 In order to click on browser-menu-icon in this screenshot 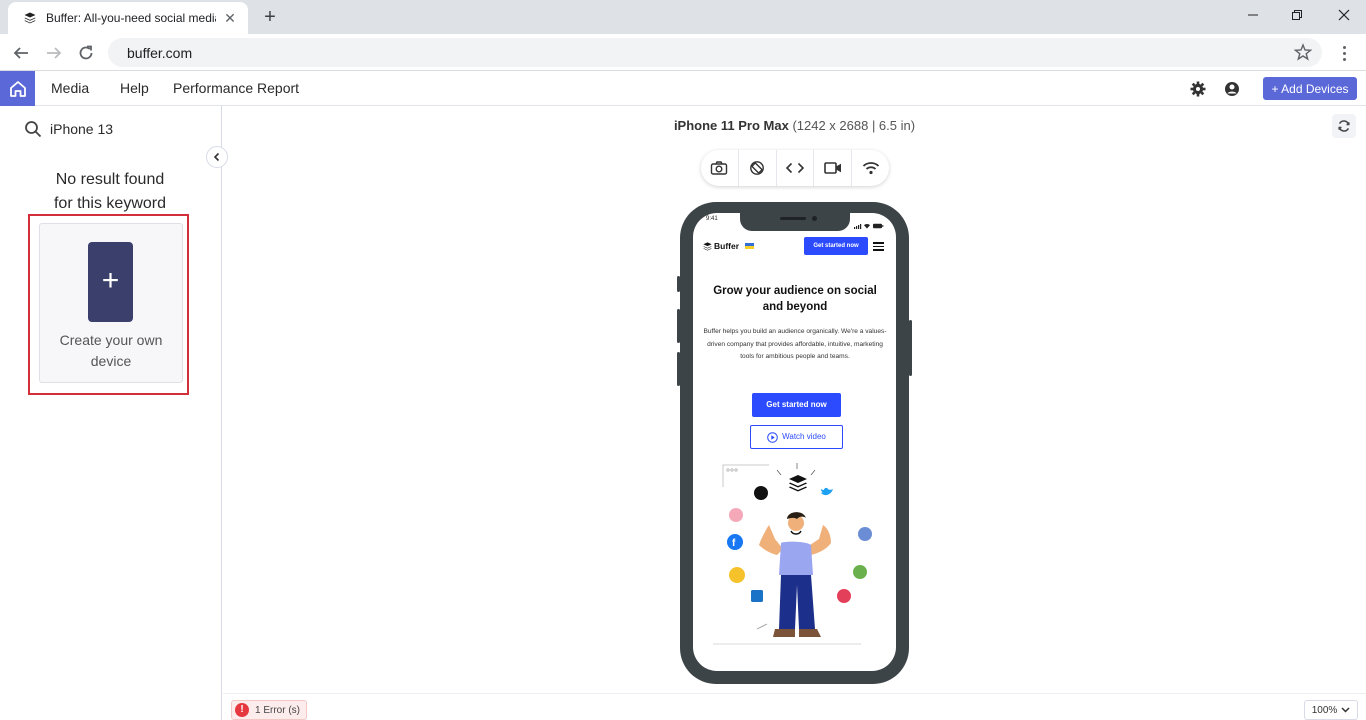, I will do `click(1344, 53)`.